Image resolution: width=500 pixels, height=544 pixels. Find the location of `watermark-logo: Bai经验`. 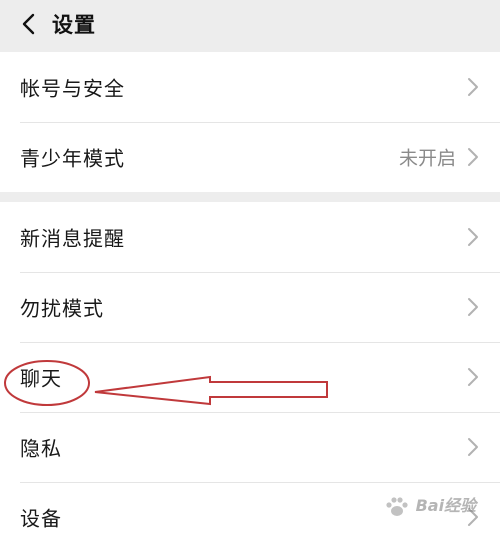

watermark-logo: Bai经验 is located at coordinates (430, 505).